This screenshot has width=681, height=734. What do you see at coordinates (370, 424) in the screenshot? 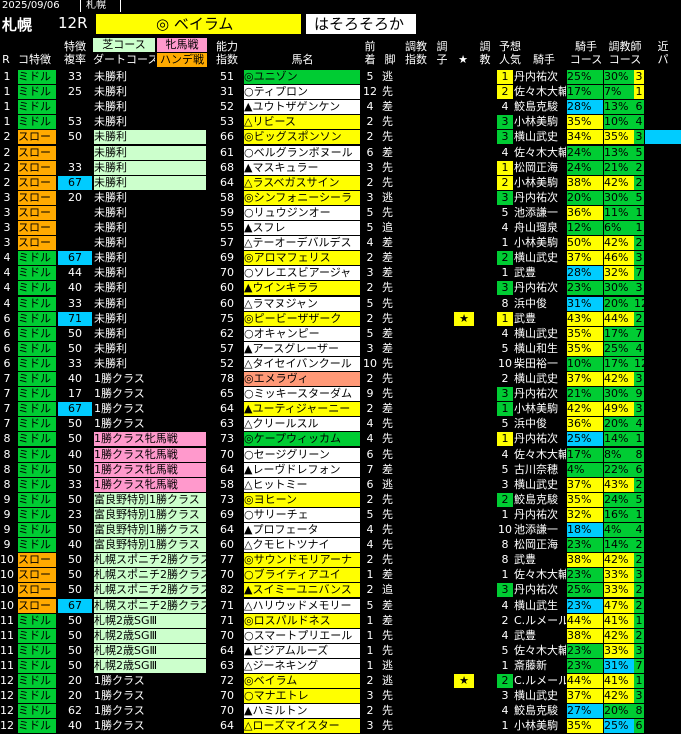
I see `prev-finish: 4` at bounding box center [370, 424].